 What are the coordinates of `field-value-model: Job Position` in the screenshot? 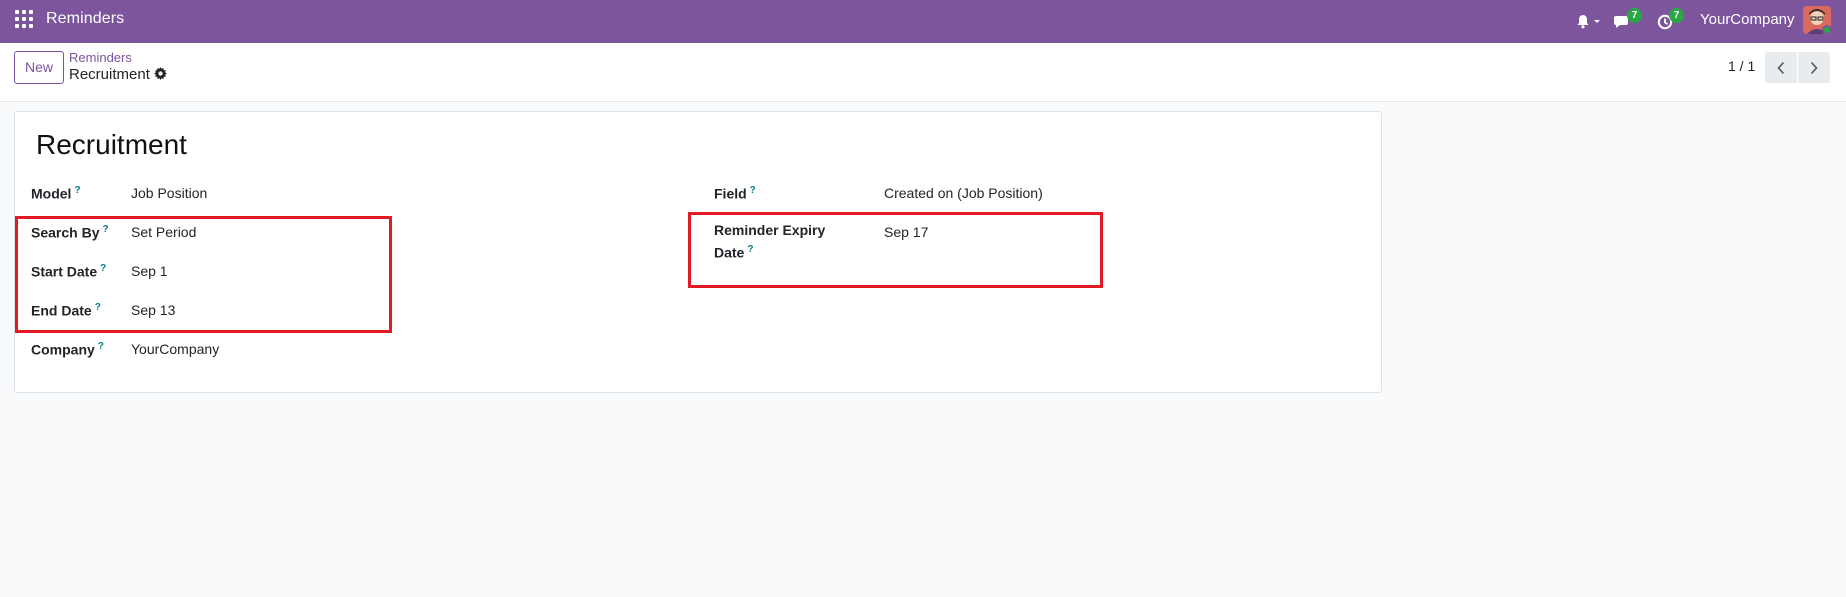 It's located at (169, 193).